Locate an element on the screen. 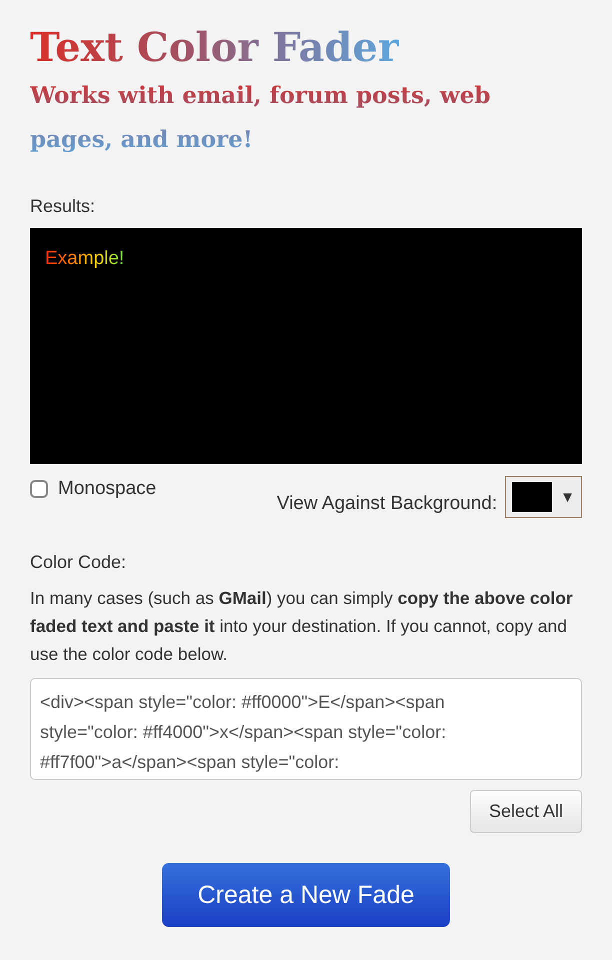 The height and width of the screenshot is (960, 612). background-dropdown: ▼ is located at coordinates (543, 497).